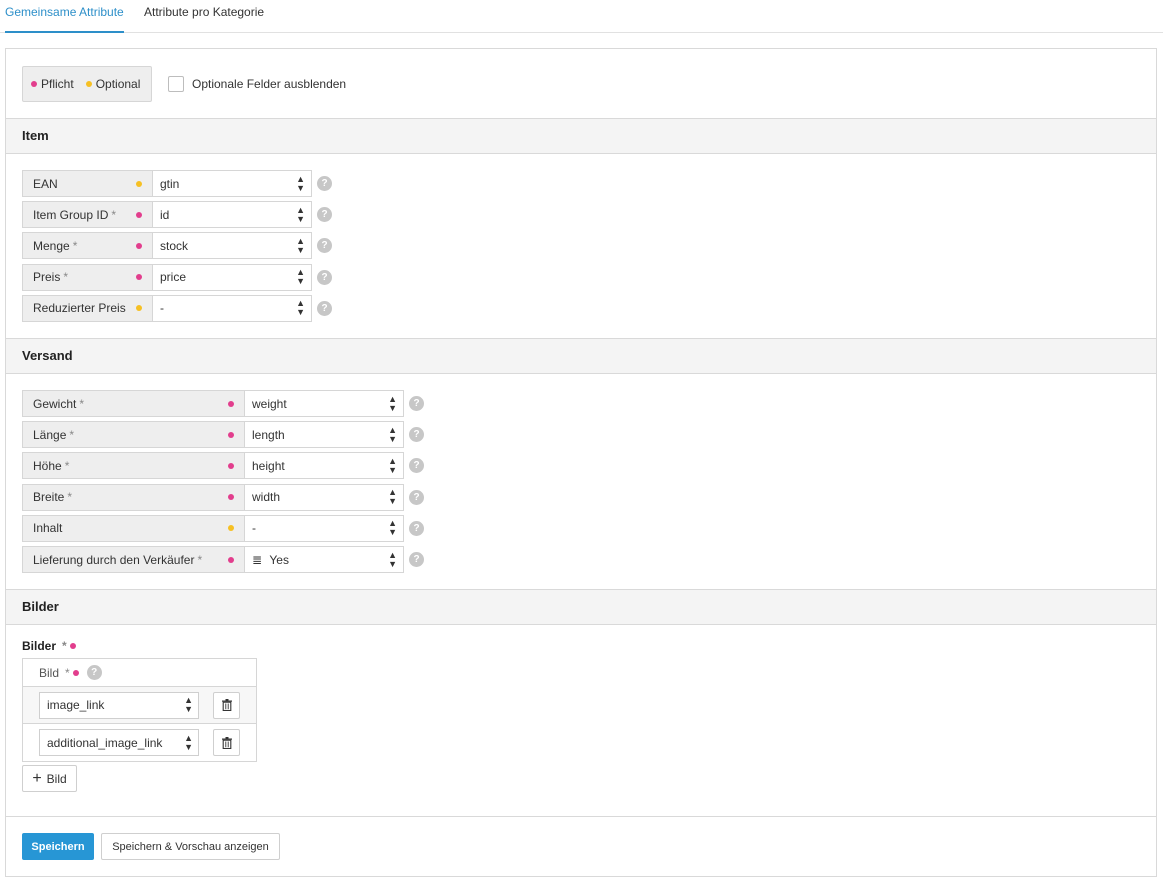 This screenshot has width=1163, height=882. Describe the element at coordinates (58, 846) in the screenshot. I see `save-button: Speichern` at that location.